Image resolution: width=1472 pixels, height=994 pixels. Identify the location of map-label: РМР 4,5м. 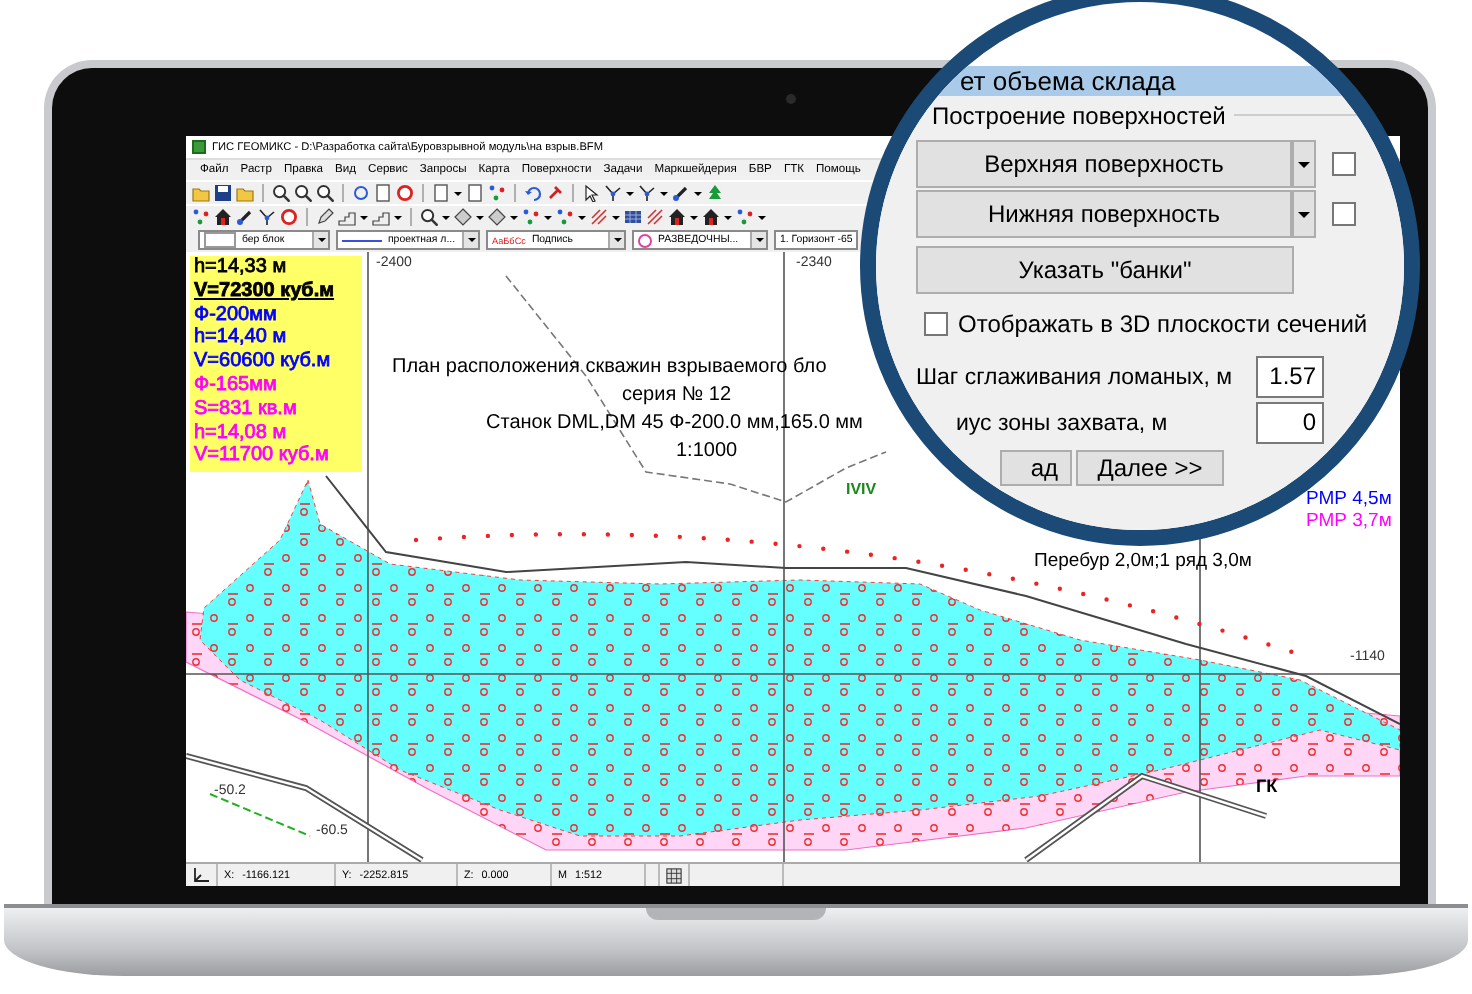
(1349, 499).